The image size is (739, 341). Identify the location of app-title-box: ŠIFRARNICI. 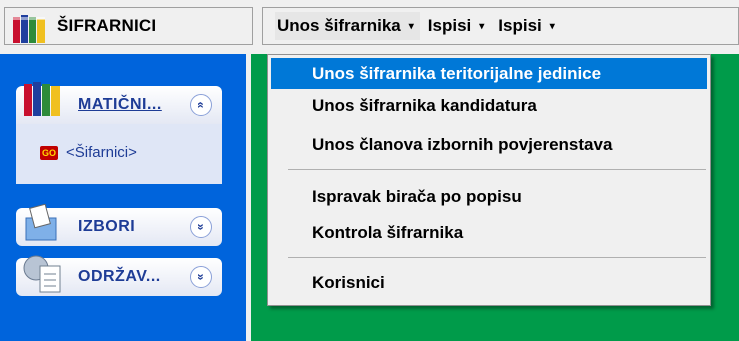
(128, 26).